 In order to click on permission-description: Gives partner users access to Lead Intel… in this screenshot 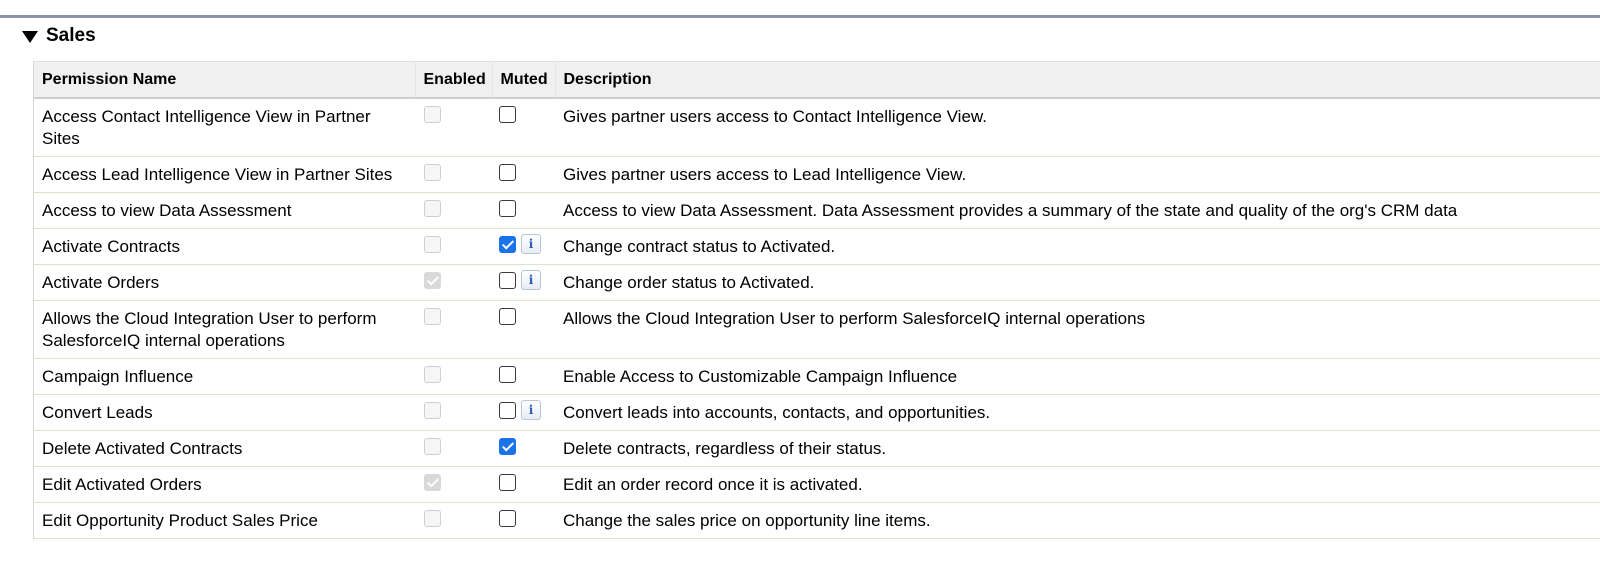, I will do `click(1077, 174)`.